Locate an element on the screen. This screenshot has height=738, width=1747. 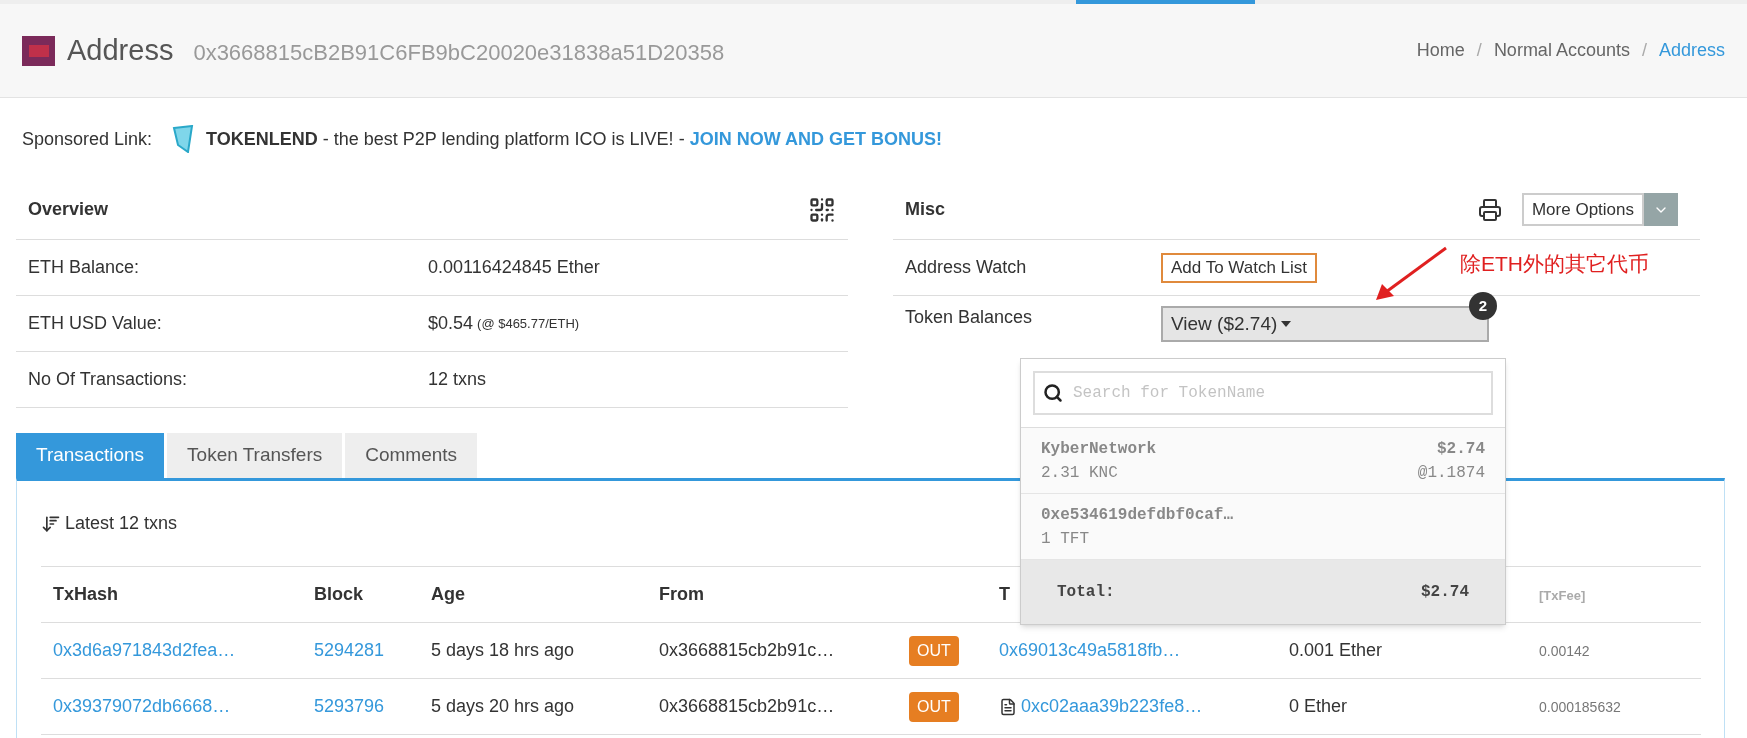
field-value: 12 txns is located at coordinates (457, 379).